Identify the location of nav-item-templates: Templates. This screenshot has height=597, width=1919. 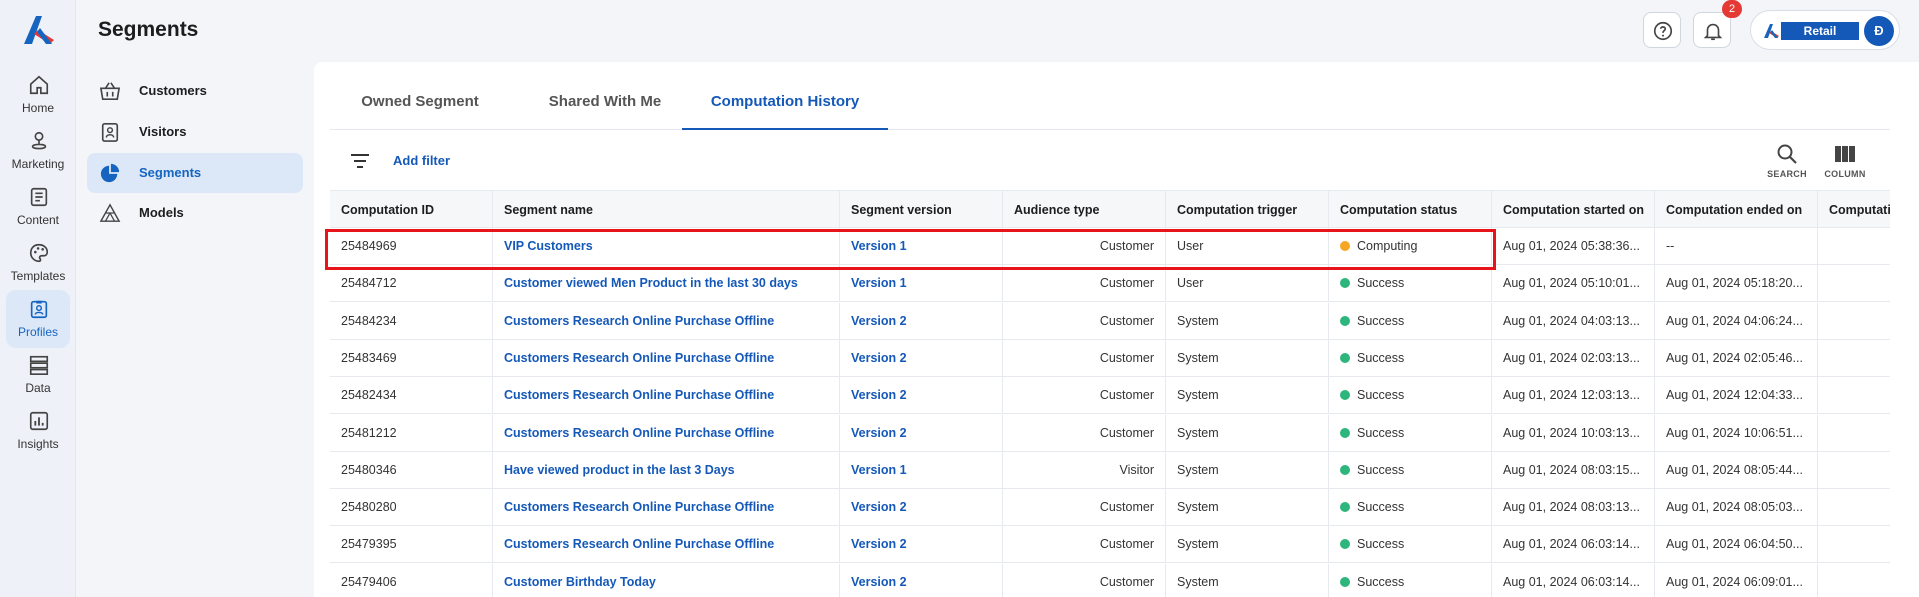
(38, 263).